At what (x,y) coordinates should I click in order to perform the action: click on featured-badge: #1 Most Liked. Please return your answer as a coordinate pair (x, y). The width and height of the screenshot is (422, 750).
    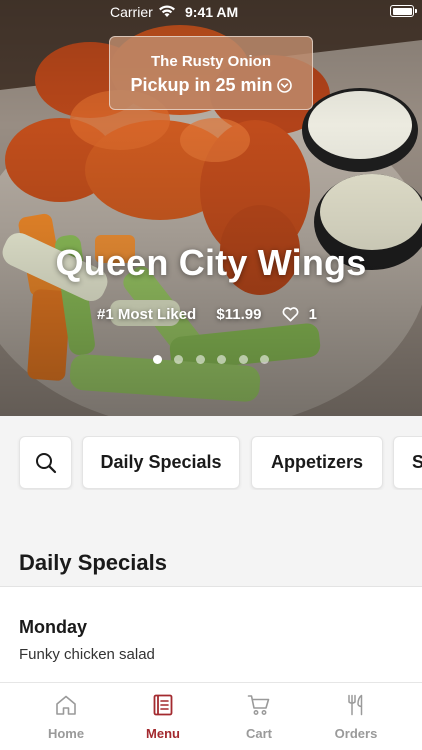
    Looking at the image, I should click on (147, 314).